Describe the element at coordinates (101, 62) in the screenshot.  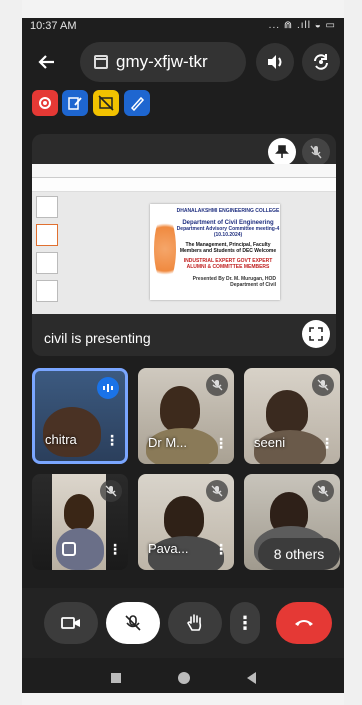
I see `calendar-icon` at that location.